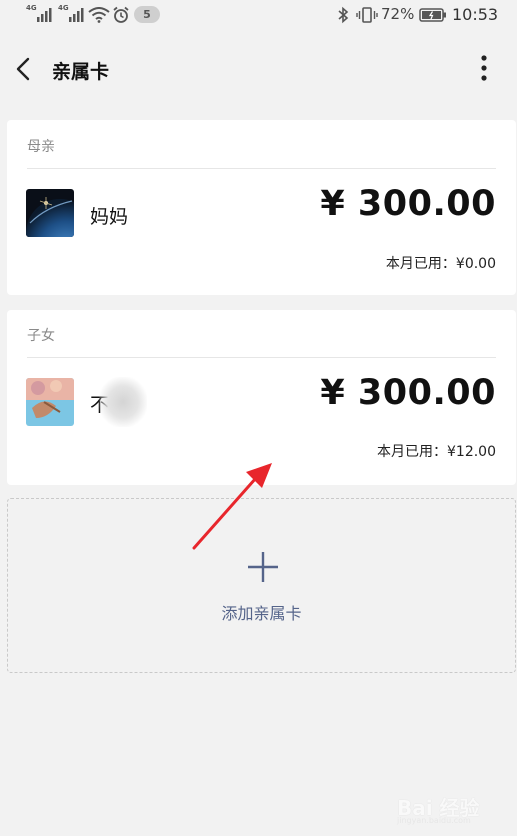  I want to click on notification-badge: 5, so click(147, 14).